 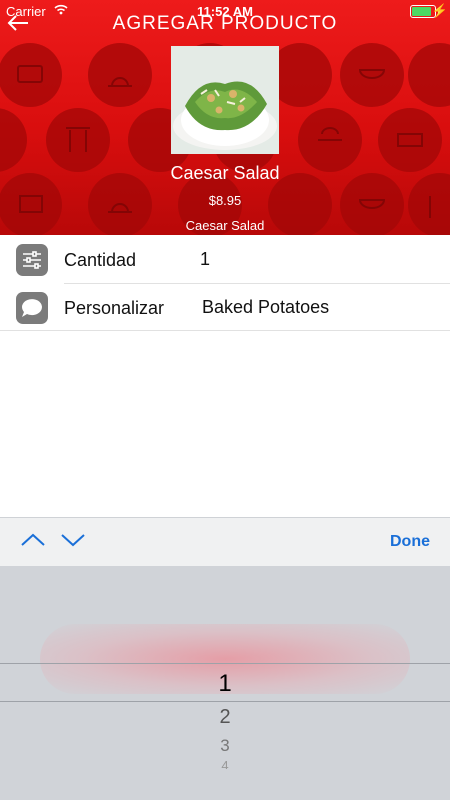 I want to click on page-title: AGREGAR PRODUCTO, so click(x=225, y=23).